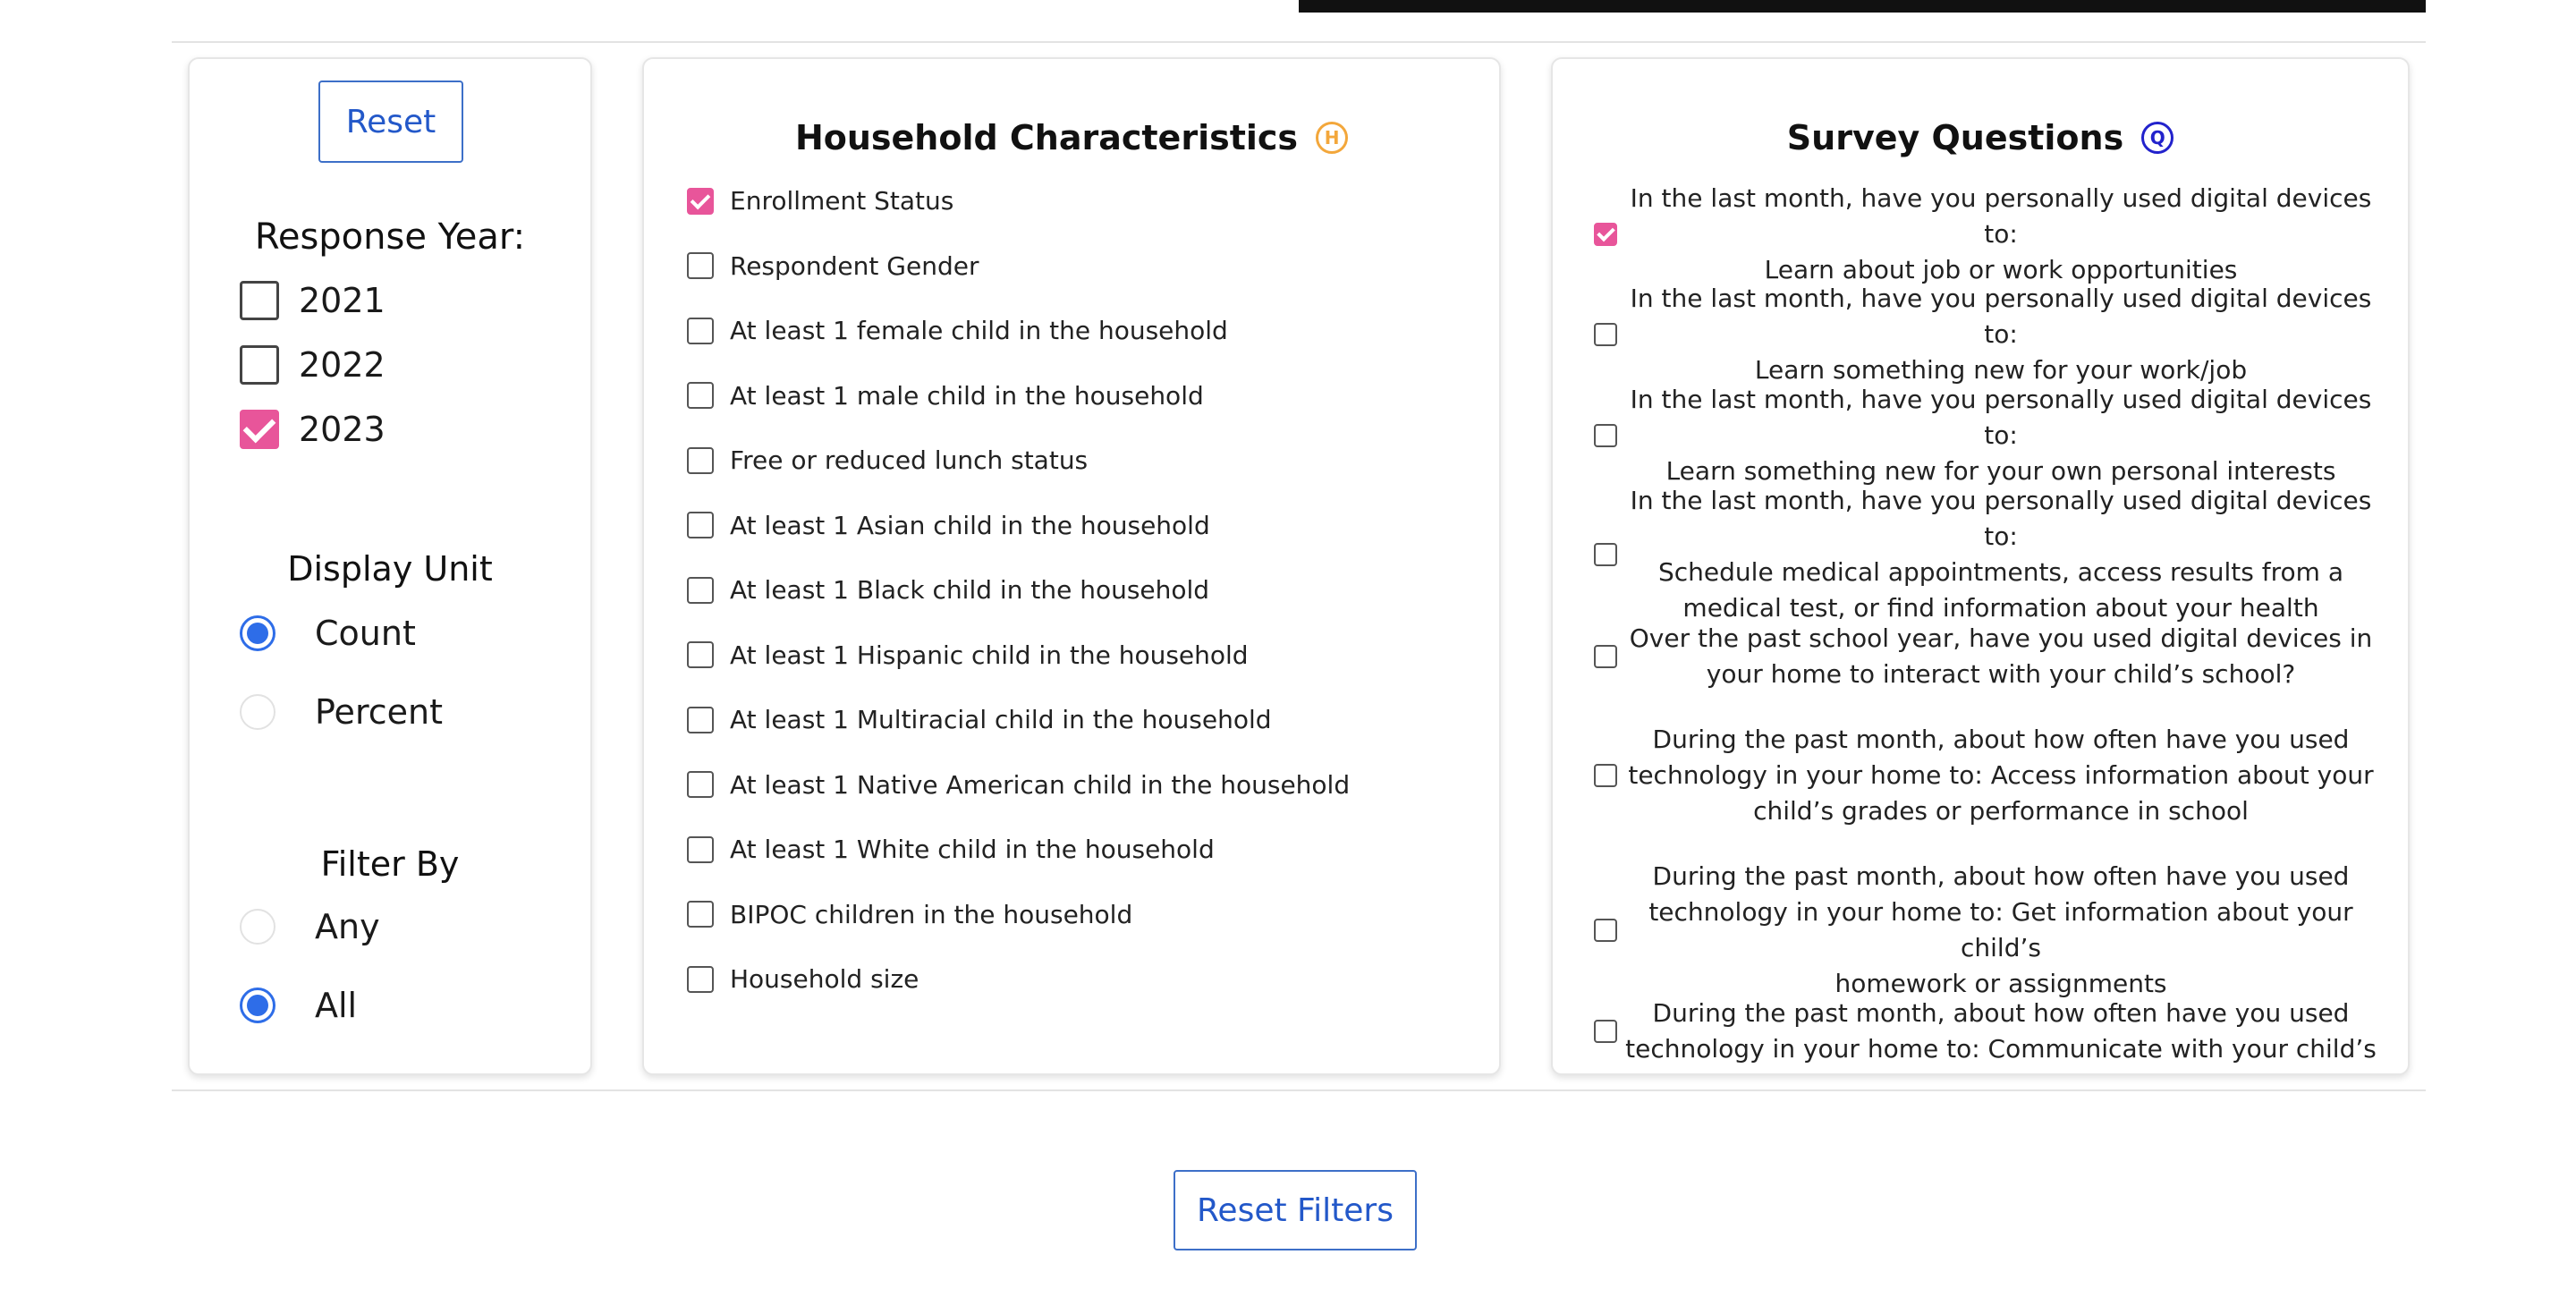 The image size is (2576, 1297). Describe the element at coordinates (979, 330) in the screenshot. I see `household-characteristic-label: At least 1 female child in the household` at that location.